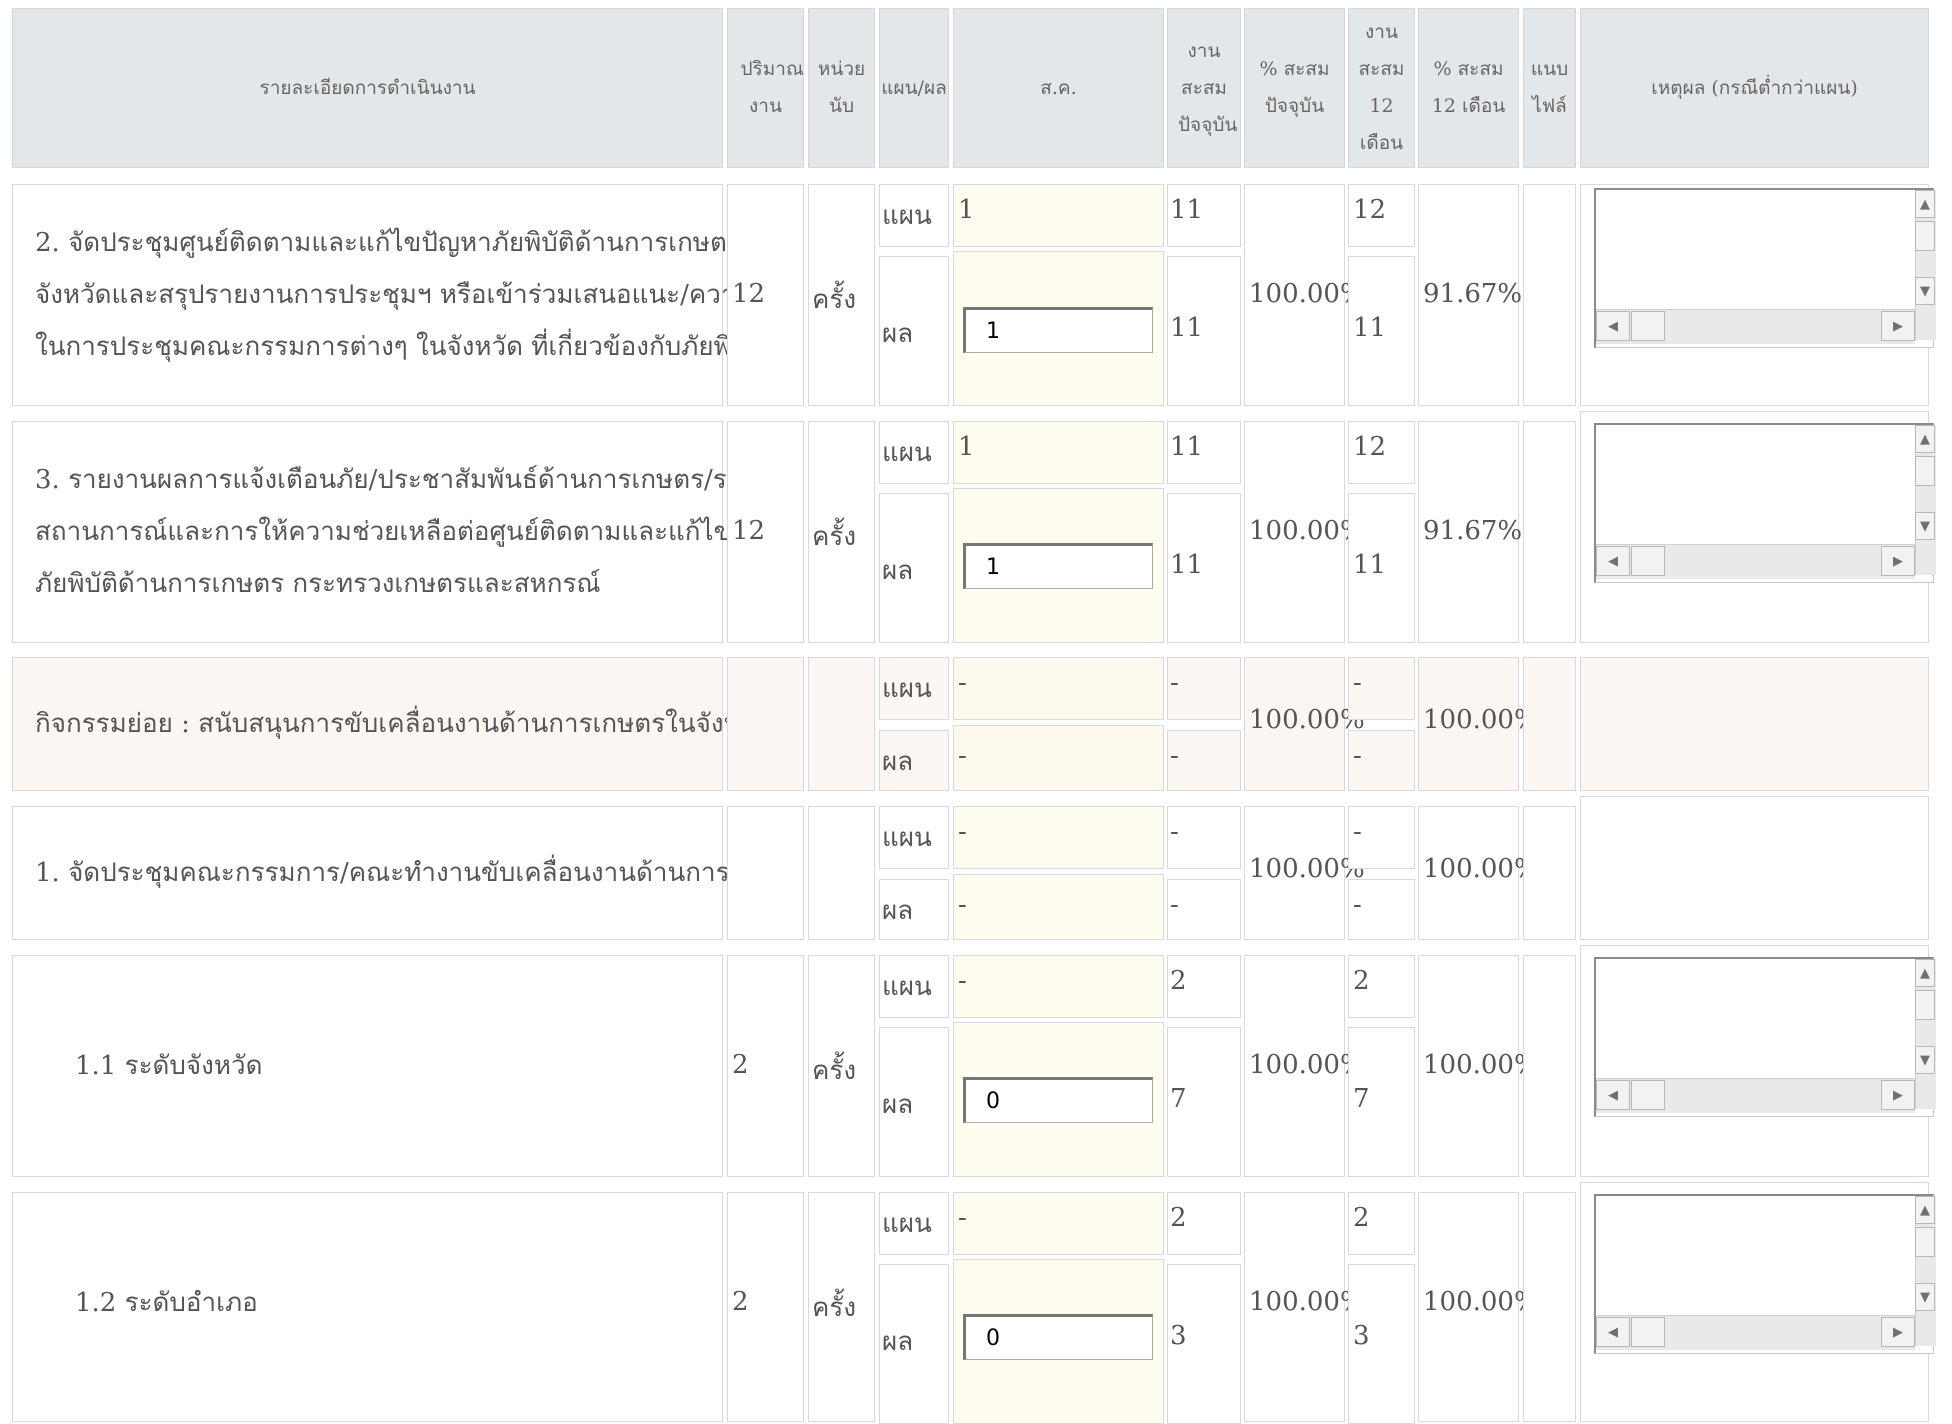 The height and width of the screenshot is (1424, 1952). I want to click on result12-value: -, so click(1357, 905).